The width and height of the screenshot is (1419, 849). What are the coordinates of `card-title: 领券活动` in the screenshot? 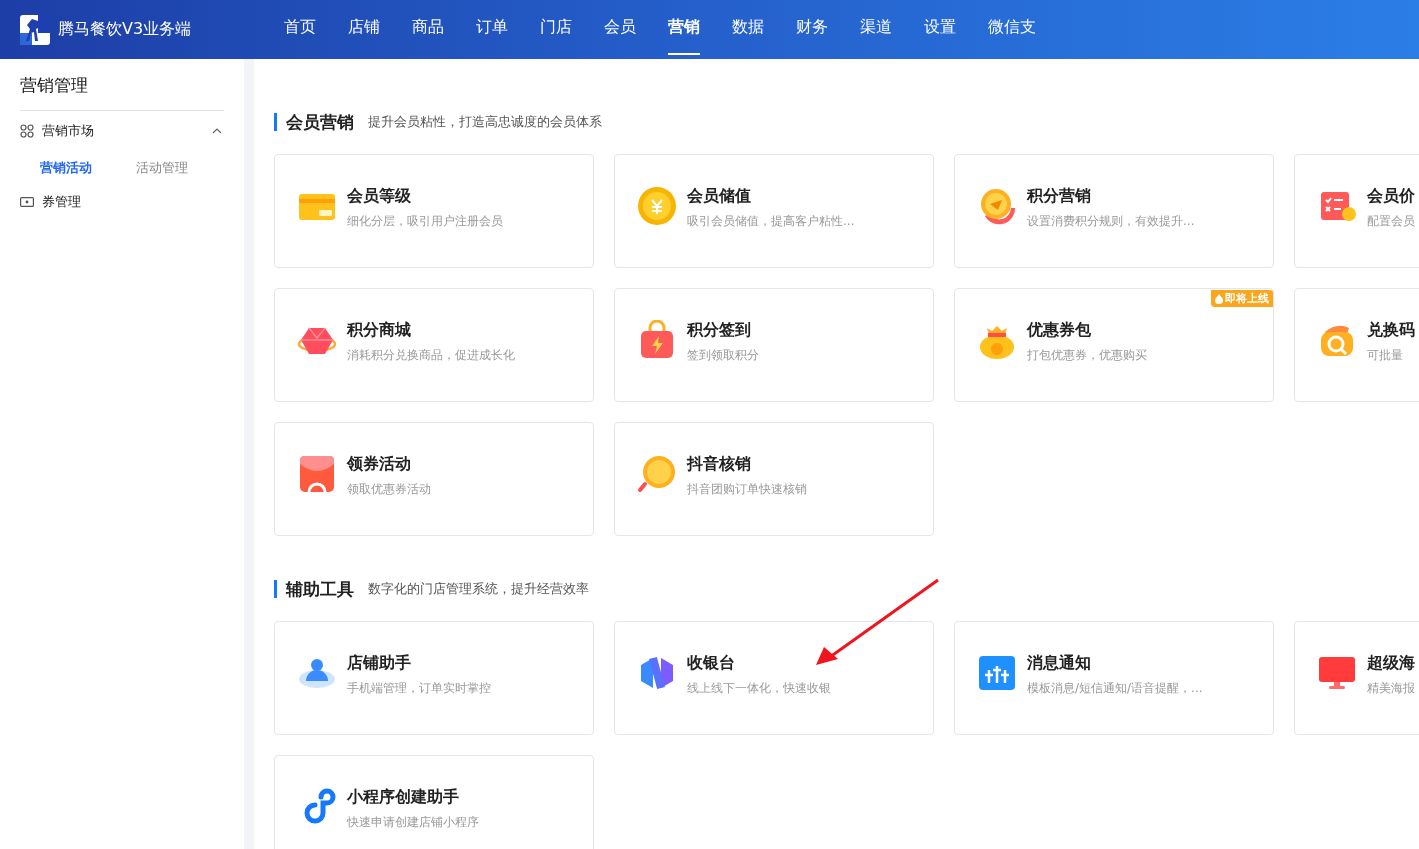 It's located at (379, 464).